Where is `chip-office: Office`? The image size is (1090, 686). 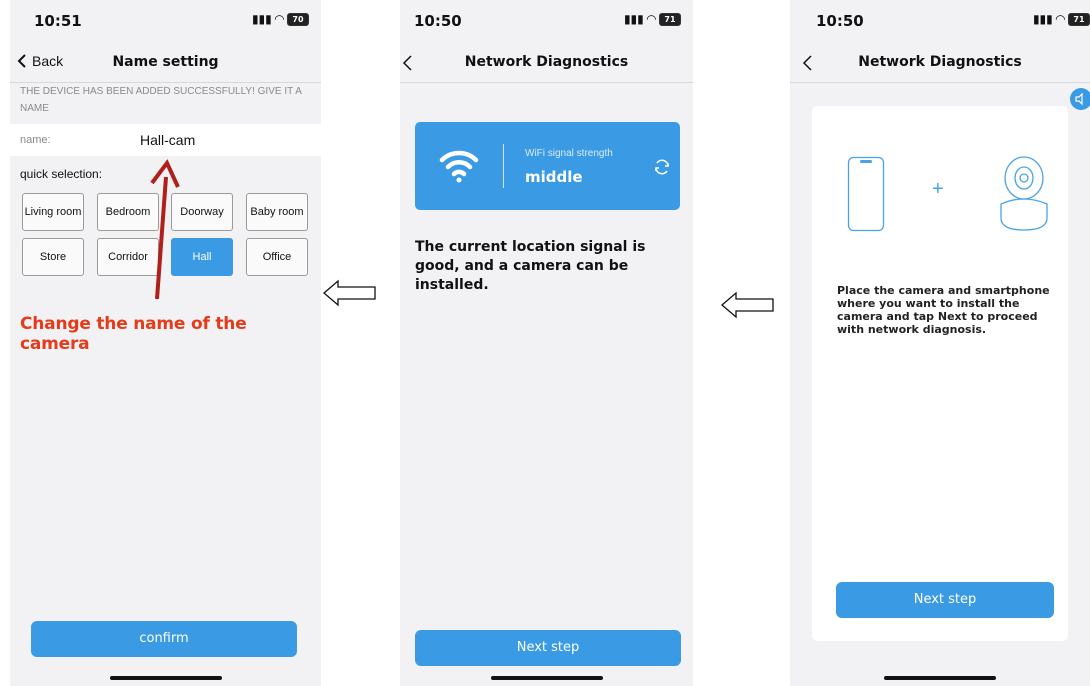
chip-office: Office is located at coordinates (277, 257).